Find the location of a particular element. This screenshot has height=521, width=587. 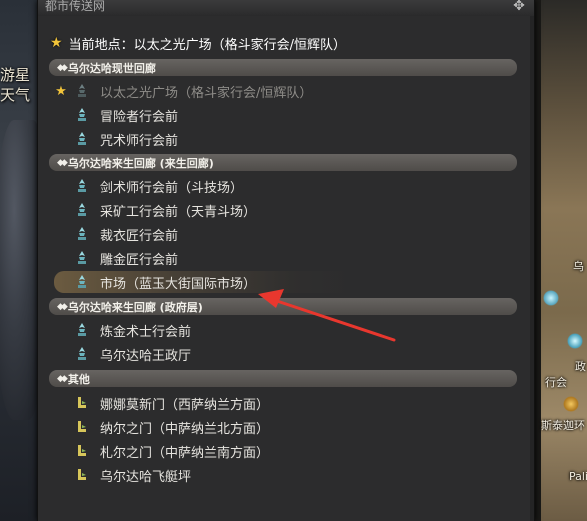

list-item-label: 札尔之门（中萨纳兰南方面） is located at coordinates (185, 453).